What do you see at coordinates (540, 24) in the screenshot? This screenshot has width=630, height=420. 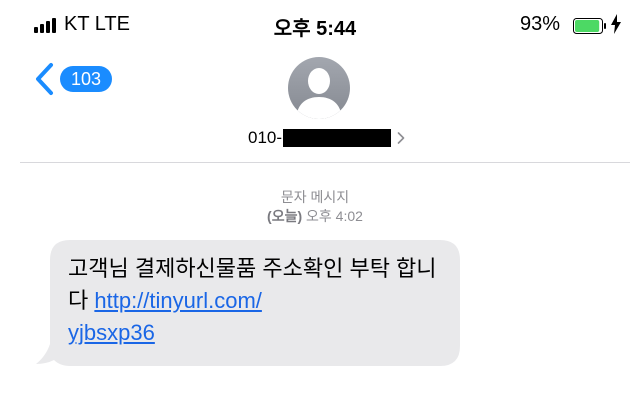 I see `battery-percent: 93%` at bounding box center [540, 24].